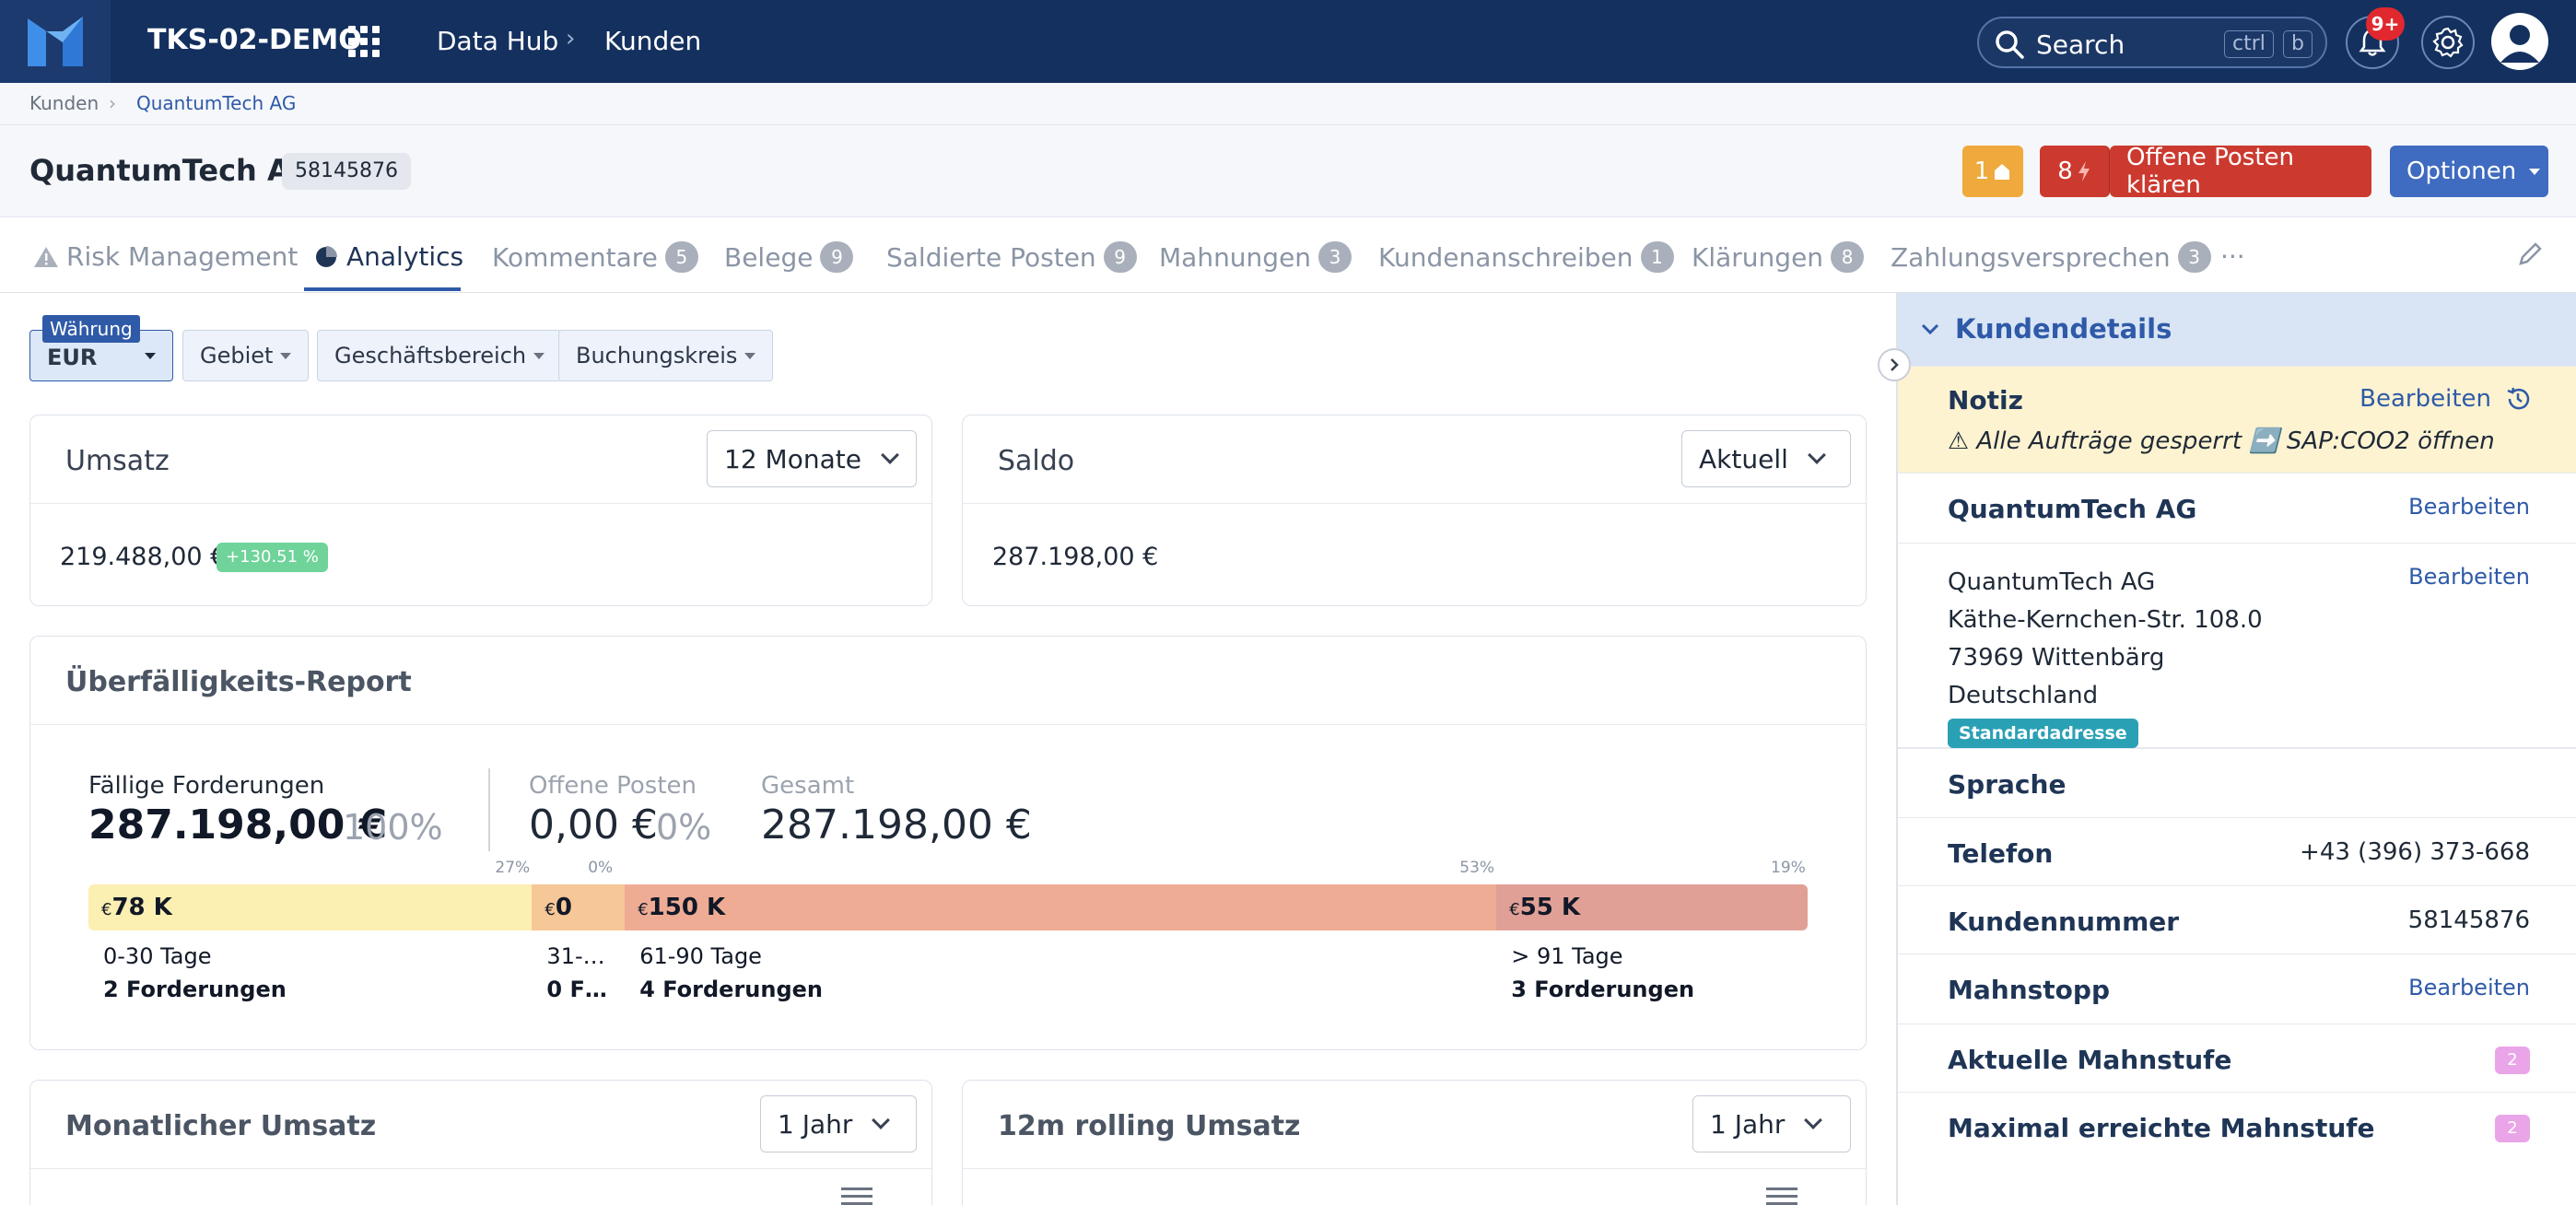 Image resolution: width=2576 pixels, height=1205 pixels. I want to click on history-icon, so click(2518, 399).